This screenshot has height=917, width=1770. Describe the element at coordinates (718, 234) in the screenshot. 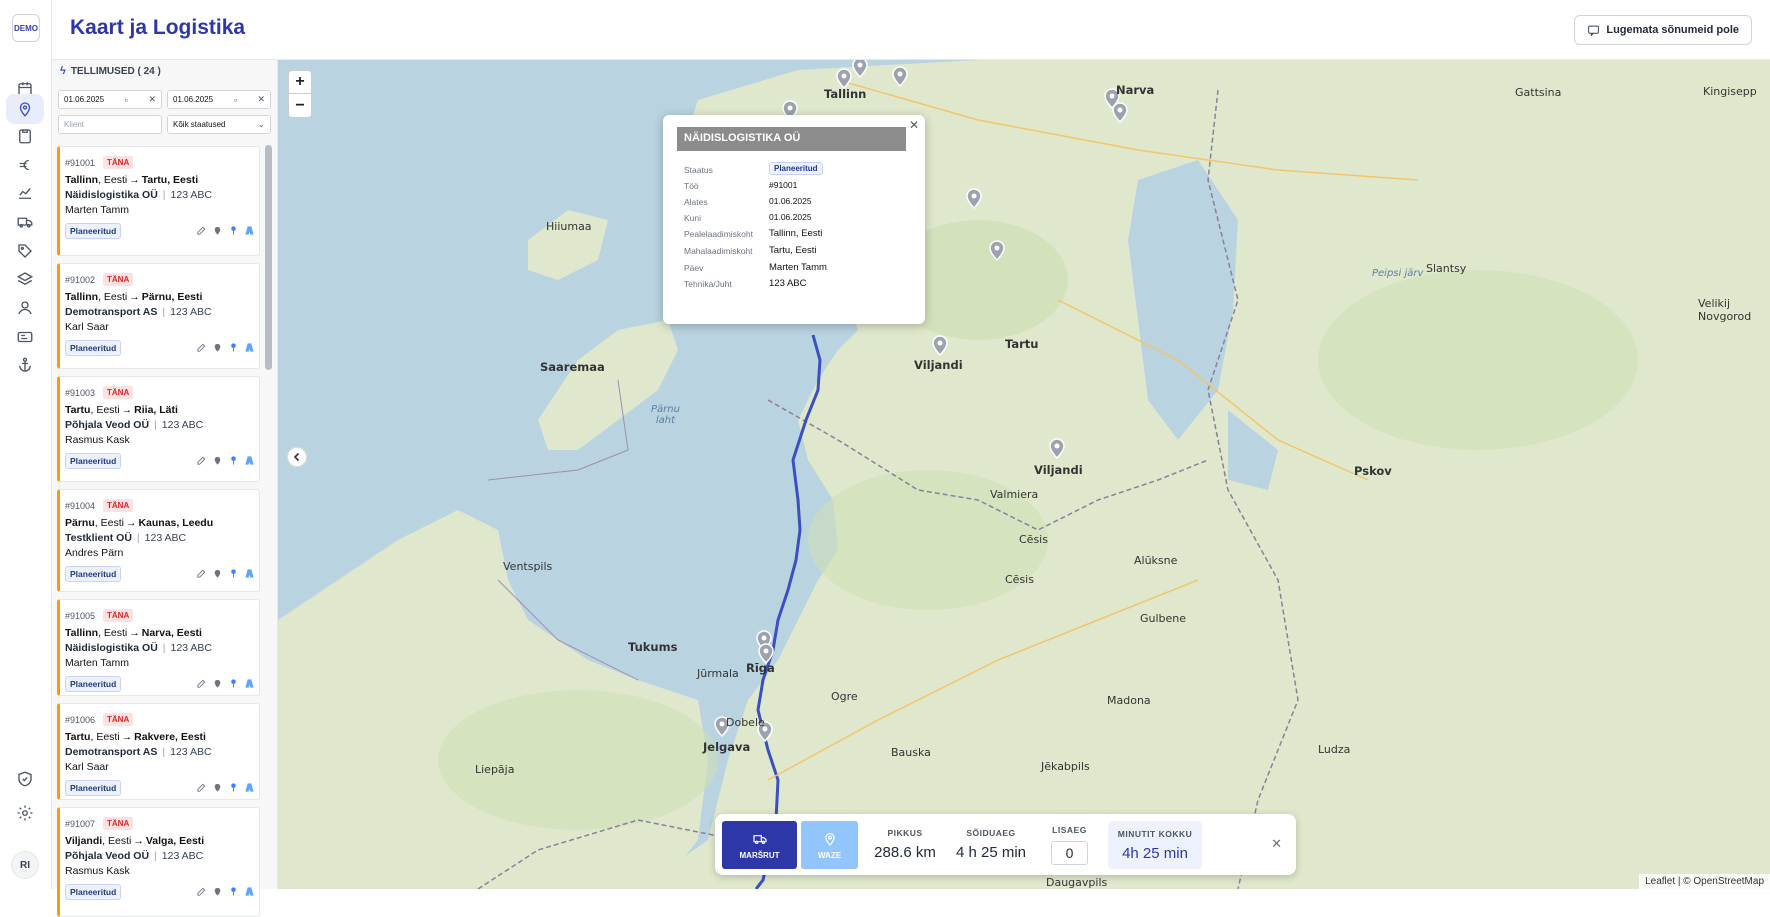

I see `popup-label: Pealelaadimiskoht` at that location.